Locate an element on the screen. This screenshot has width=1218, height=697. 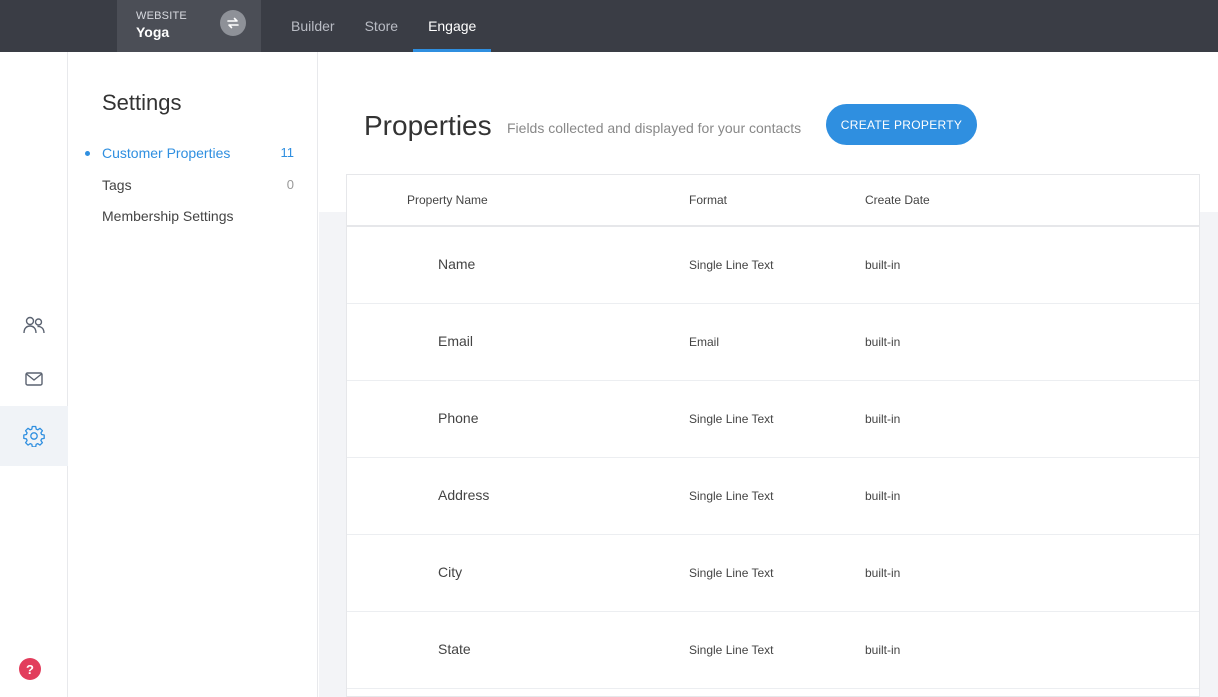
swap-arrows-icon is located at coordinates (233, 23).